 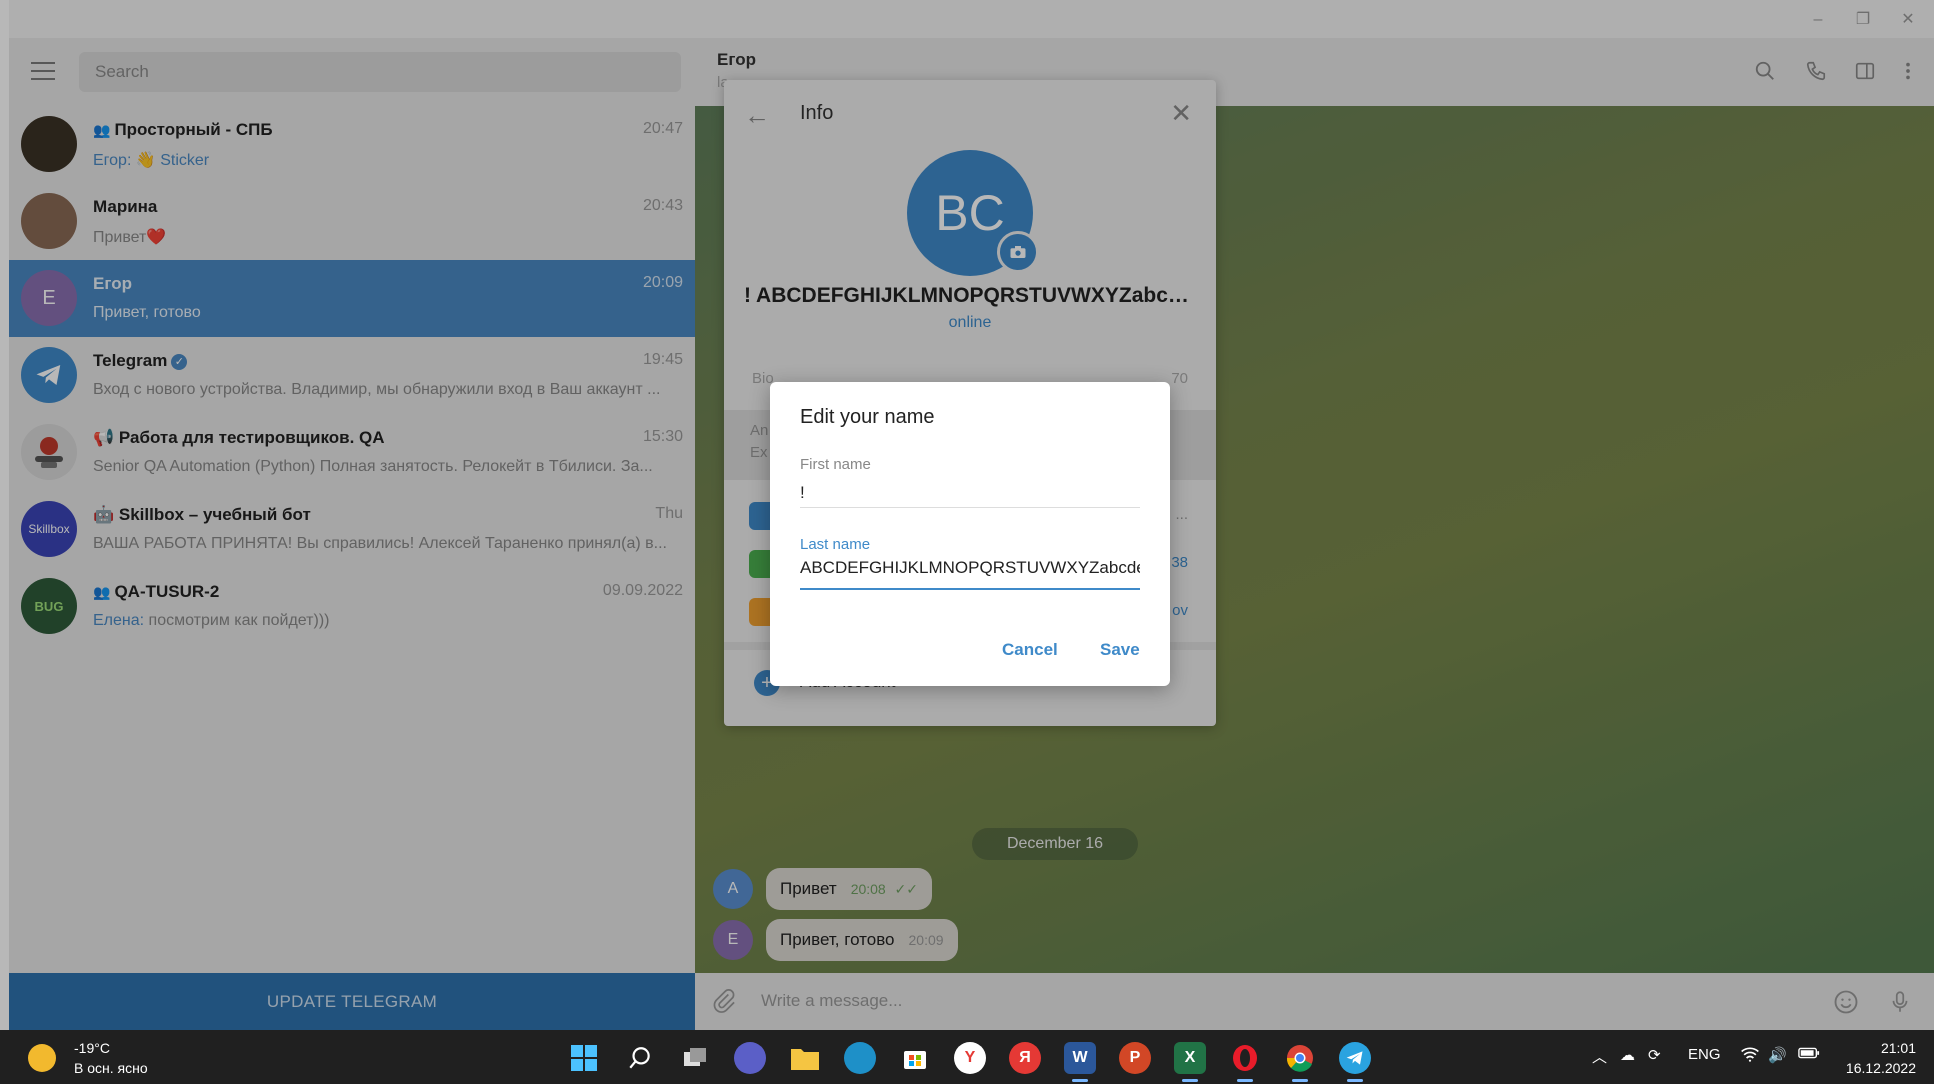 I want to click on yandex-browser-icon: Y, so click(x=970, y=1058).